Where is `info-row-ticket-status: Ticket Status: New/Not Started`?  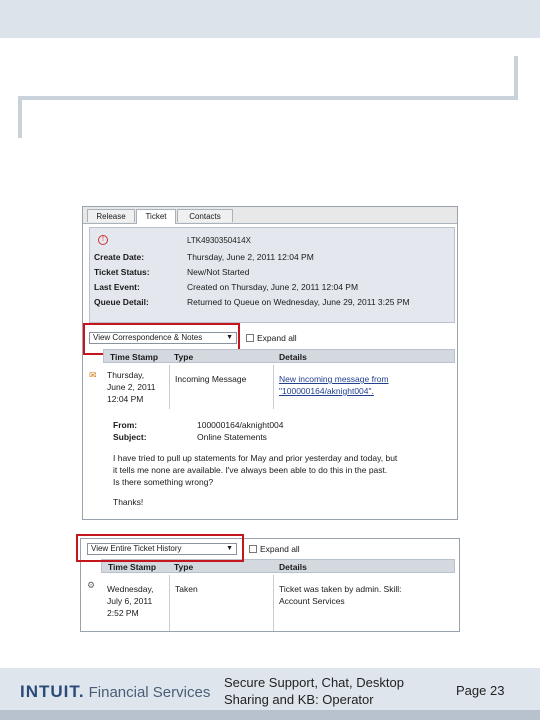 info-row-ticket-status: Ticket Status: New/Not Started is located at coordinates (274, 274).